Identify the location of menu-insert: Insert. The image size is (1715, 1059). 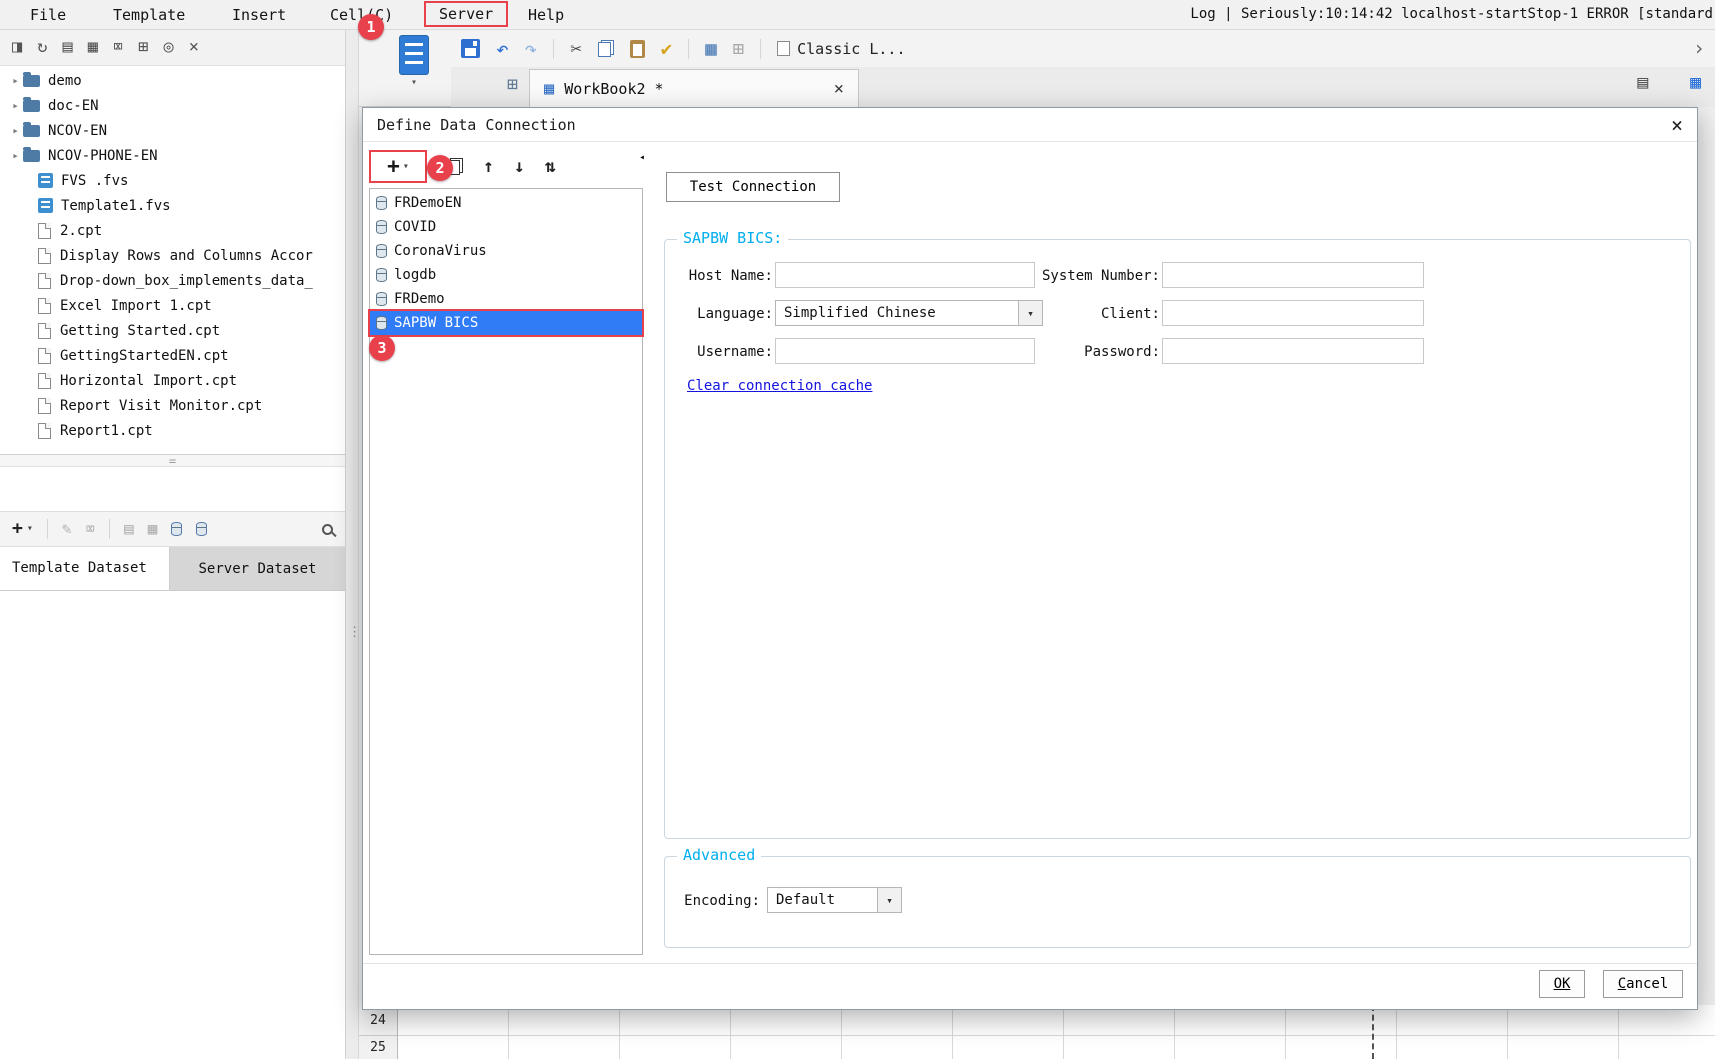
(259, 15).